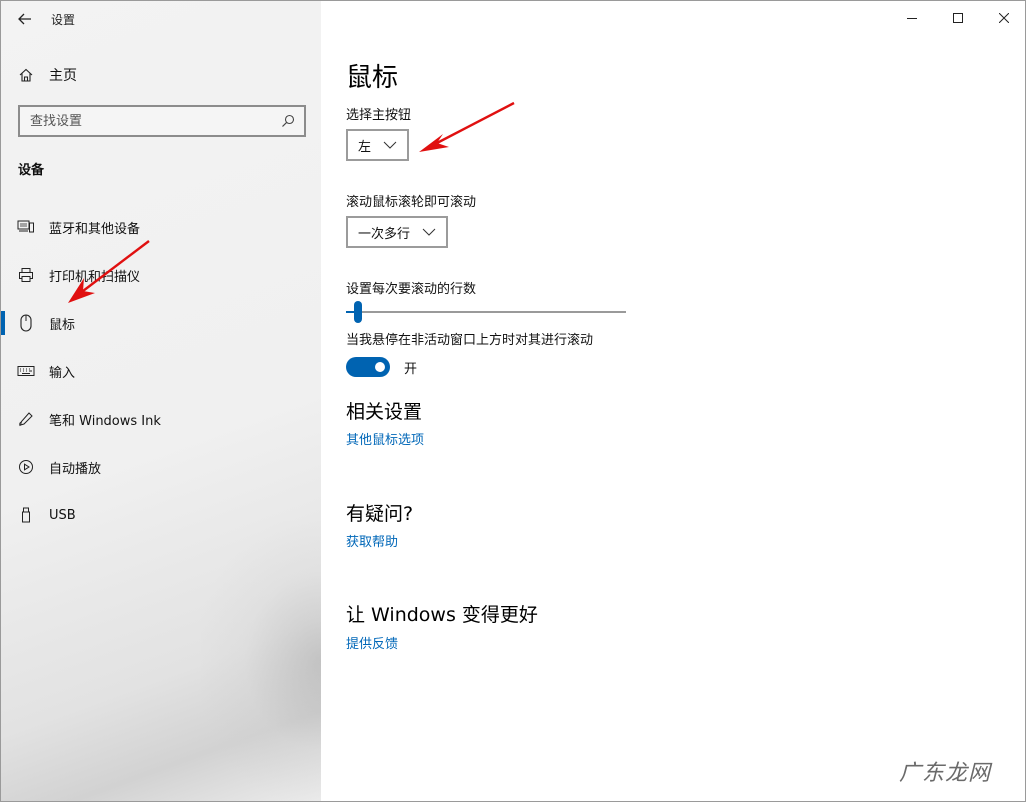  Describe the element at coordinates (95, 229) in the screenshot. I see `sidebar-item-label: 蓝牙和其他设备` at that location.